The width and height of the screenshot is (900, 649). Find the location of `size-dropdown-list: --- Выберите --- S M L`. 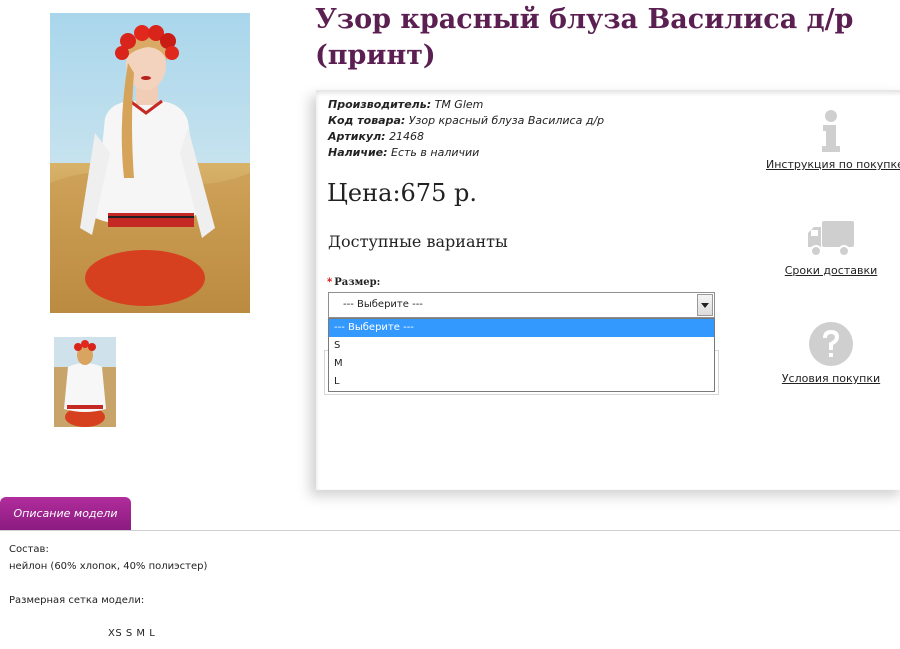

size-dropdown-list: --- Выберите --- S M L is located at coordinates (521, 355).